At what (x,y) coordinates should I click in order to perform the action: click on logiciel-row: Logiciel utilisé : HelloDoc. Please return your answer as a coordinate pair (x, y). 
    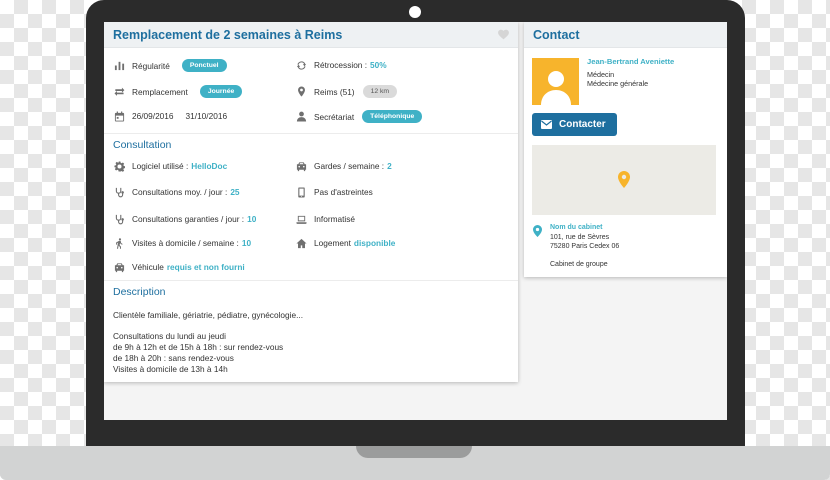
    Looking at the image, I should click on (170, 166).